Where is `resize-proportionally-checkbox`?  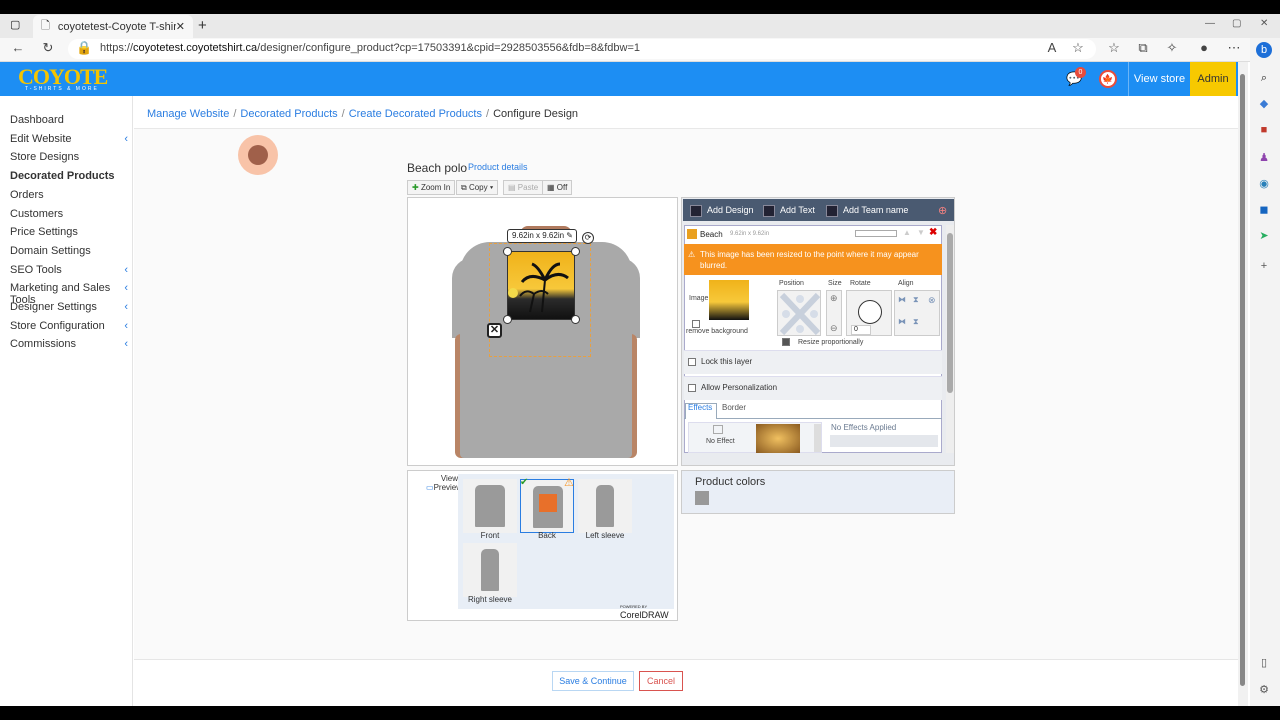 resize-proportionally-checkbox is located at coordinates (786, 342).